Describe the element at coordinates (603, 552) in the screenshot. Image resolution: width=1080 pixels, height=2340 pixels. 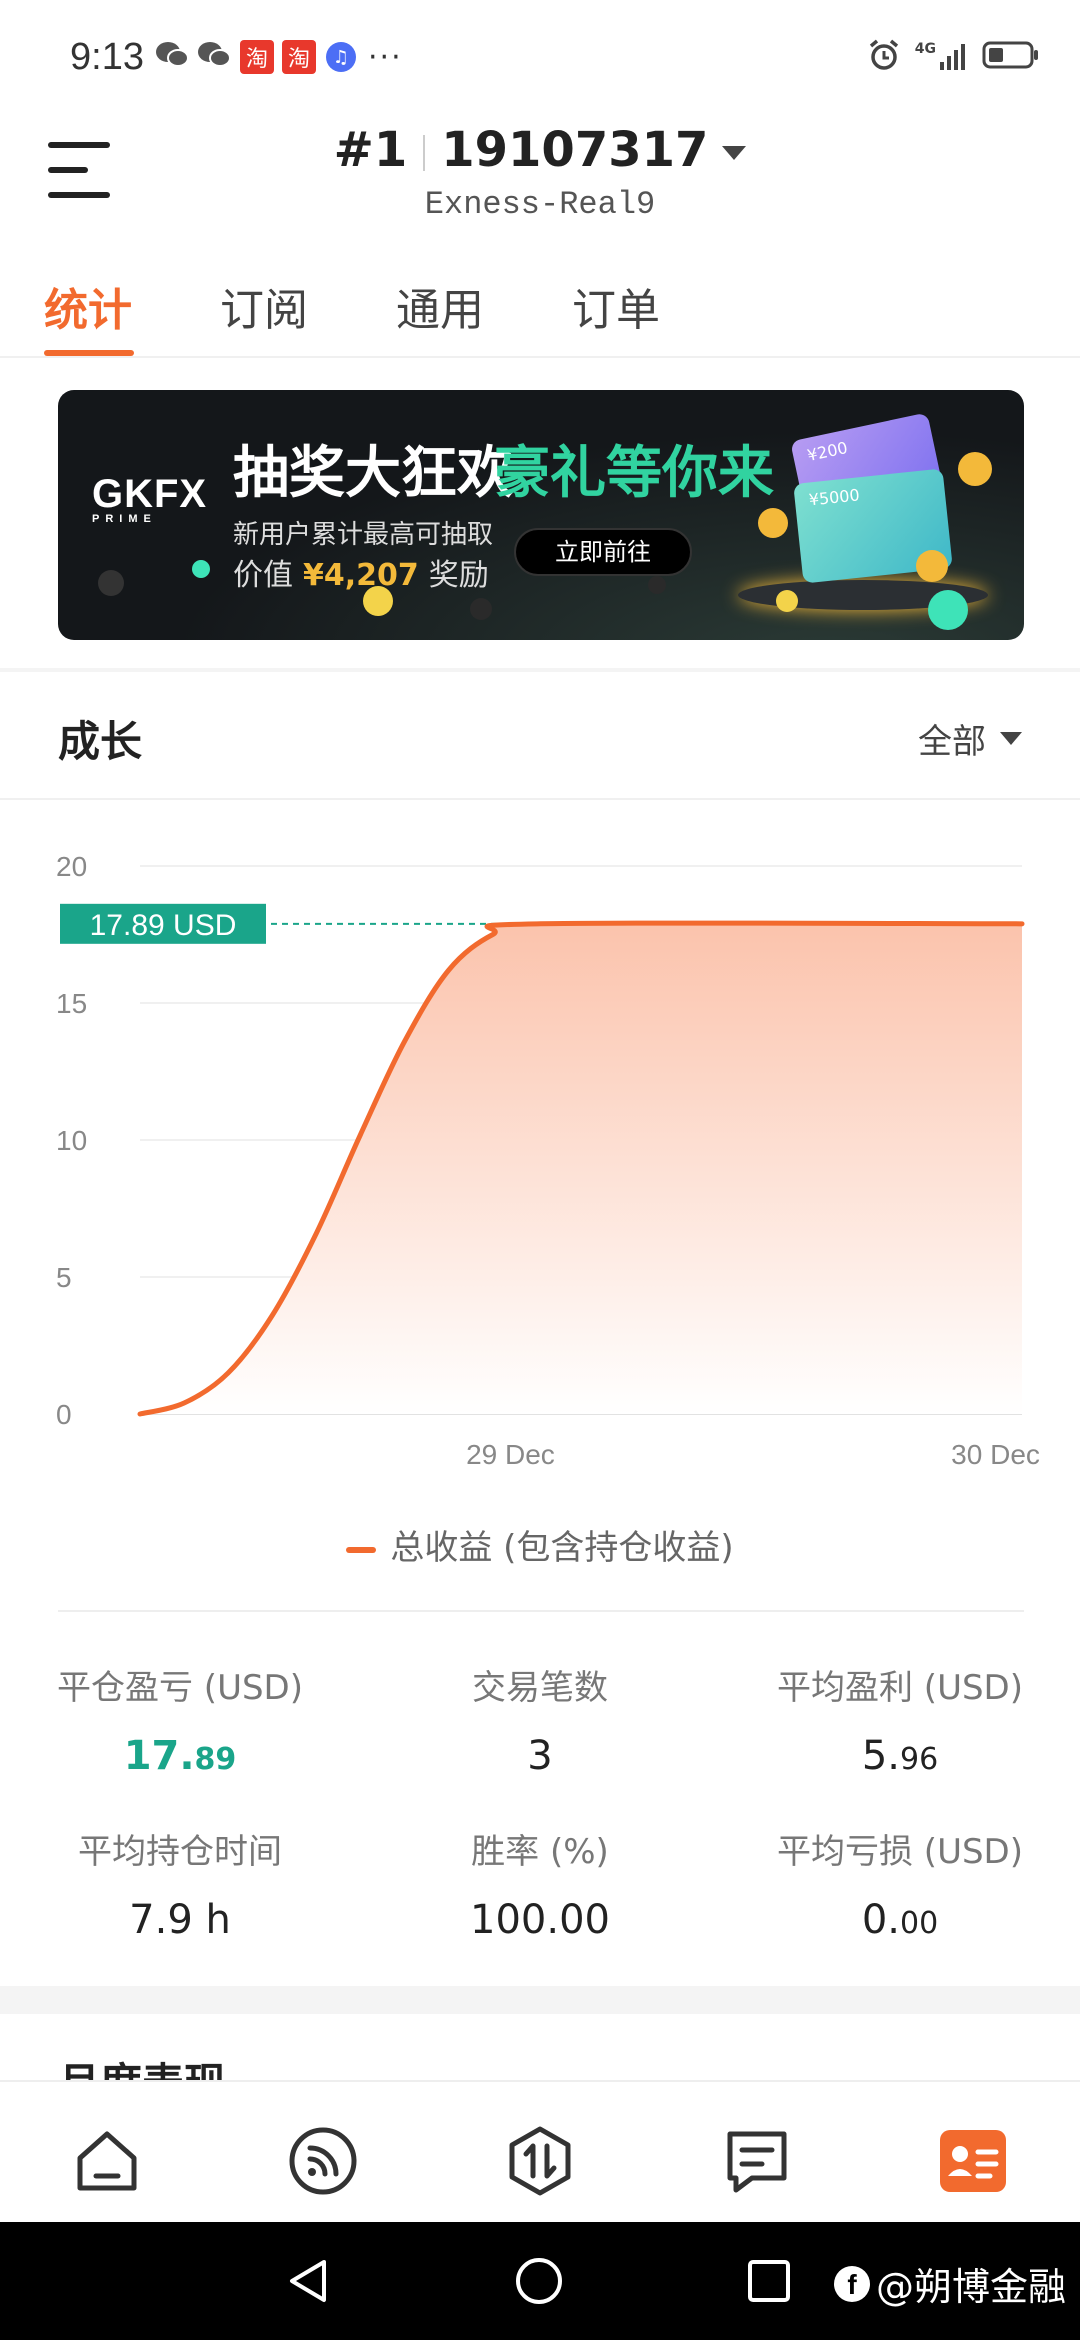
I see `banner-go-button: 立即前往` at that location.